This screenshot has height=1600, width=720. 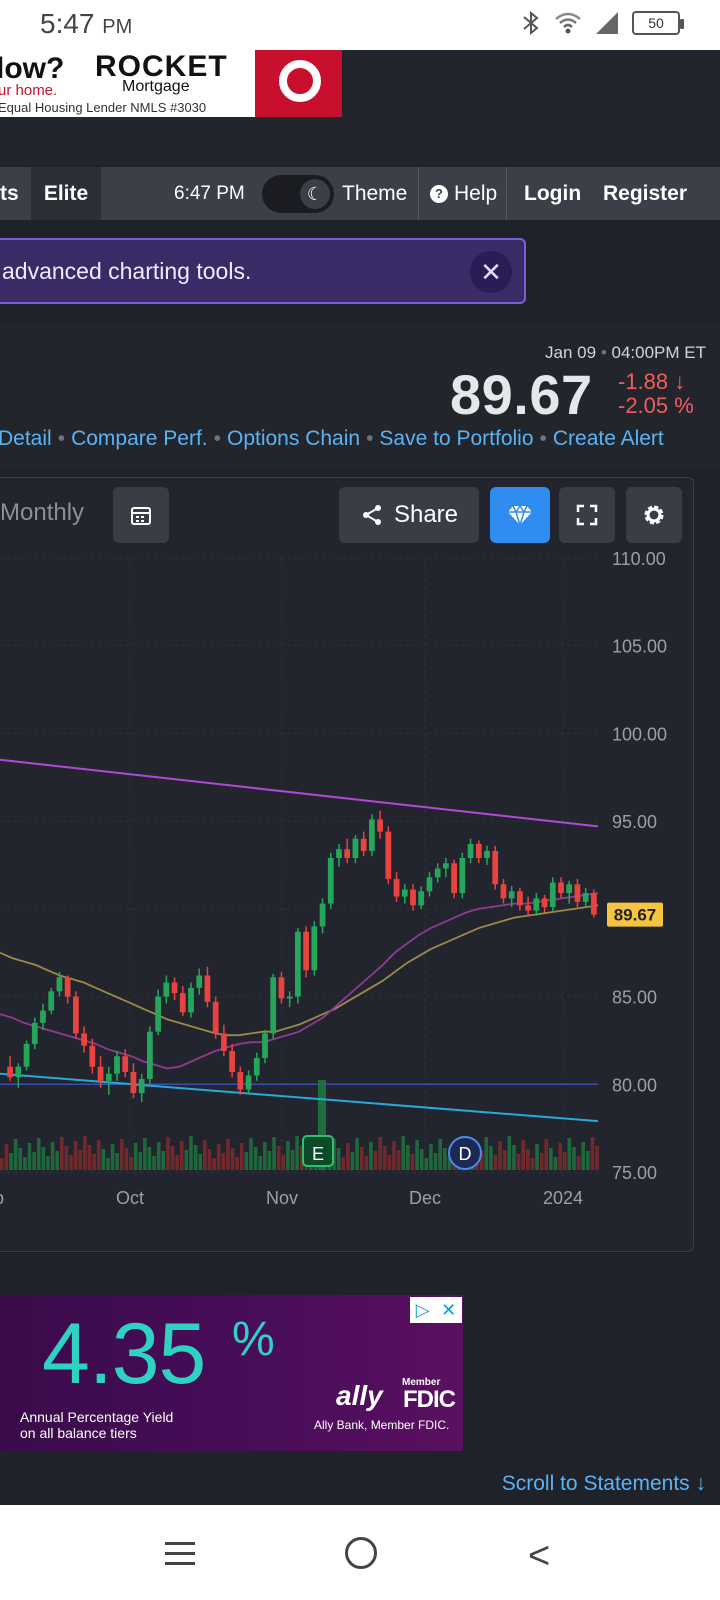 I want to click on register-link: Register, so click(x=645, y=193).